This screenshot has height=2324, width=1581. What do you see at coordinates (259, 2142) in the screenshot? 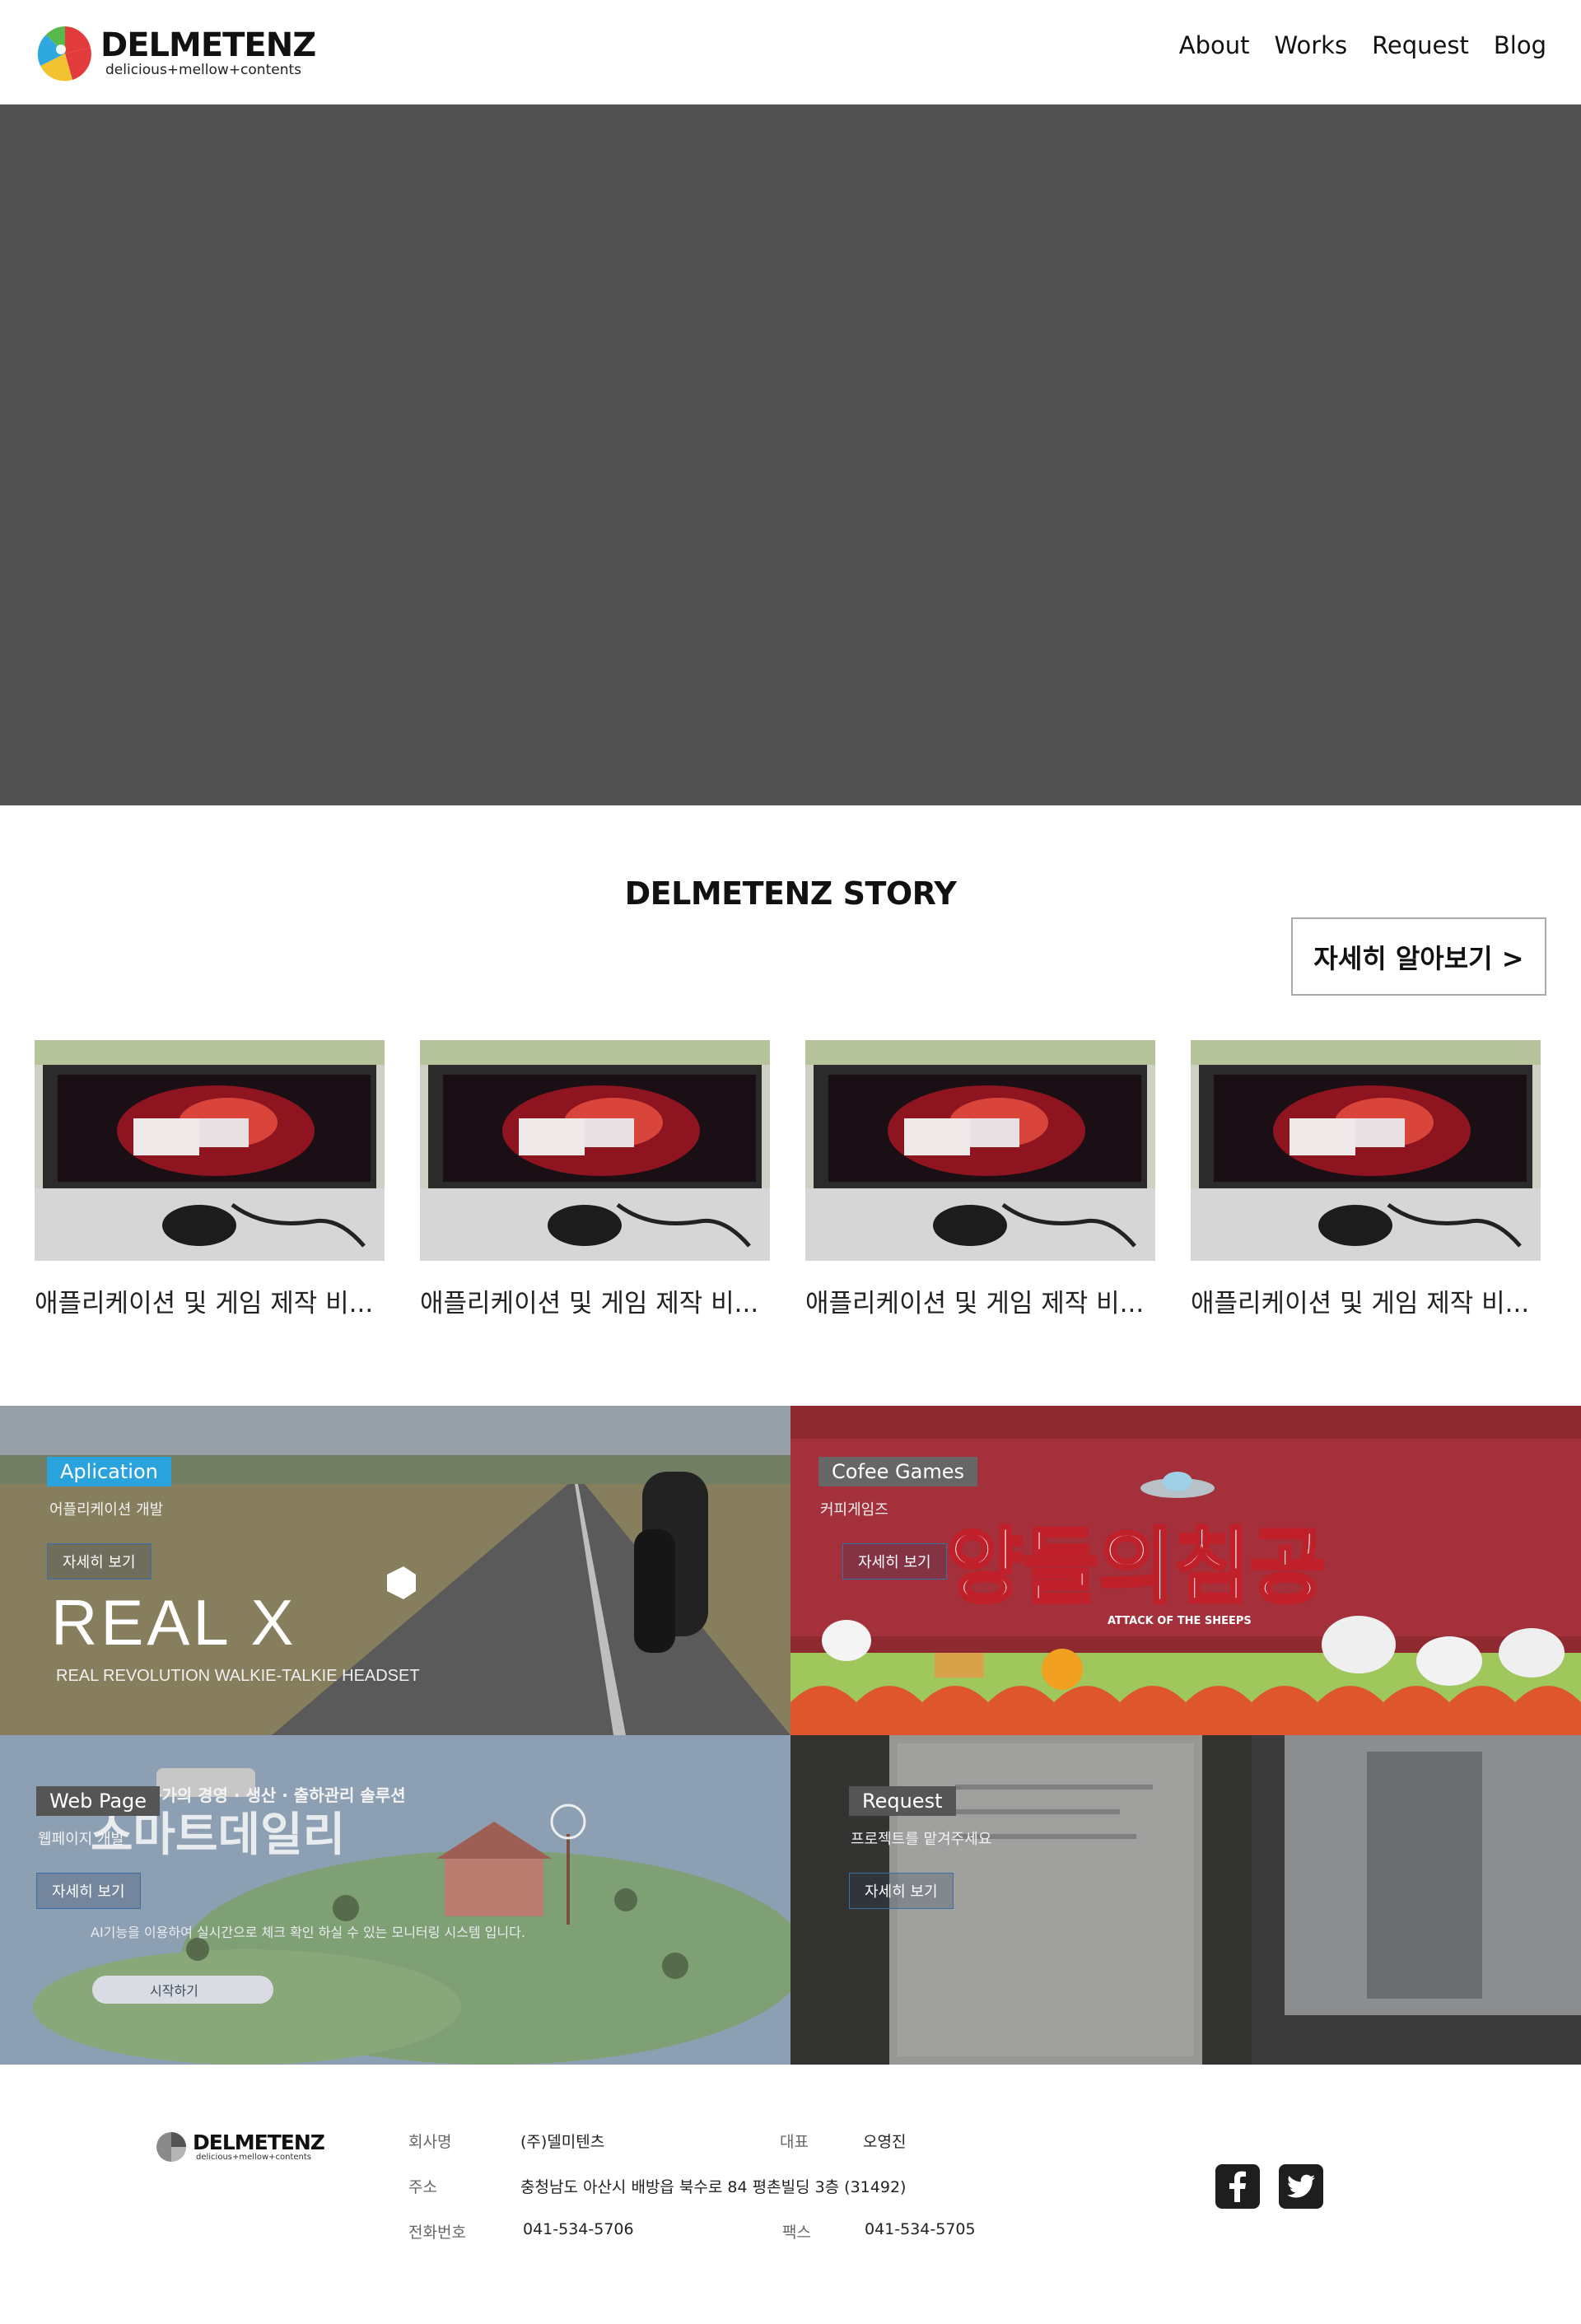
I see `footer-brand-name: DELMETENZ` at bounding box center [259, 2142].